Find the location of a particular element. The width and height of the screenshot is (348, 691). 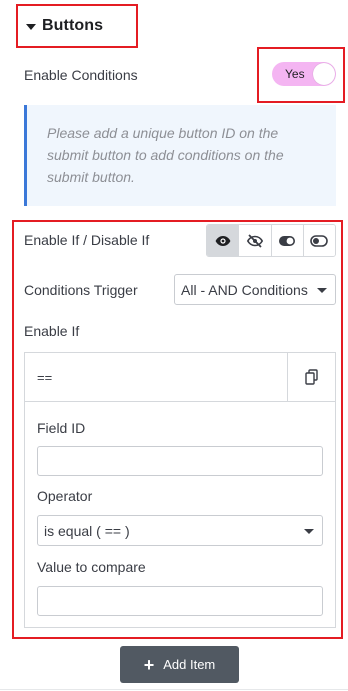

buttons-section-header: Buttons is located at coordinates (77, 26).